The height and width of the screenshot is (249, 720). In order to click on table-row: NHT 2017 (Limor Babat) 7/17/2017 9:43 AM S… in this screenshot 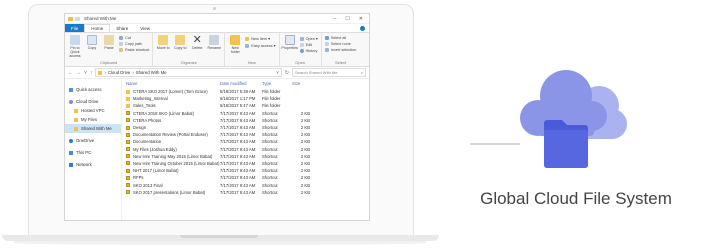, I will do `click(245, 170)`.